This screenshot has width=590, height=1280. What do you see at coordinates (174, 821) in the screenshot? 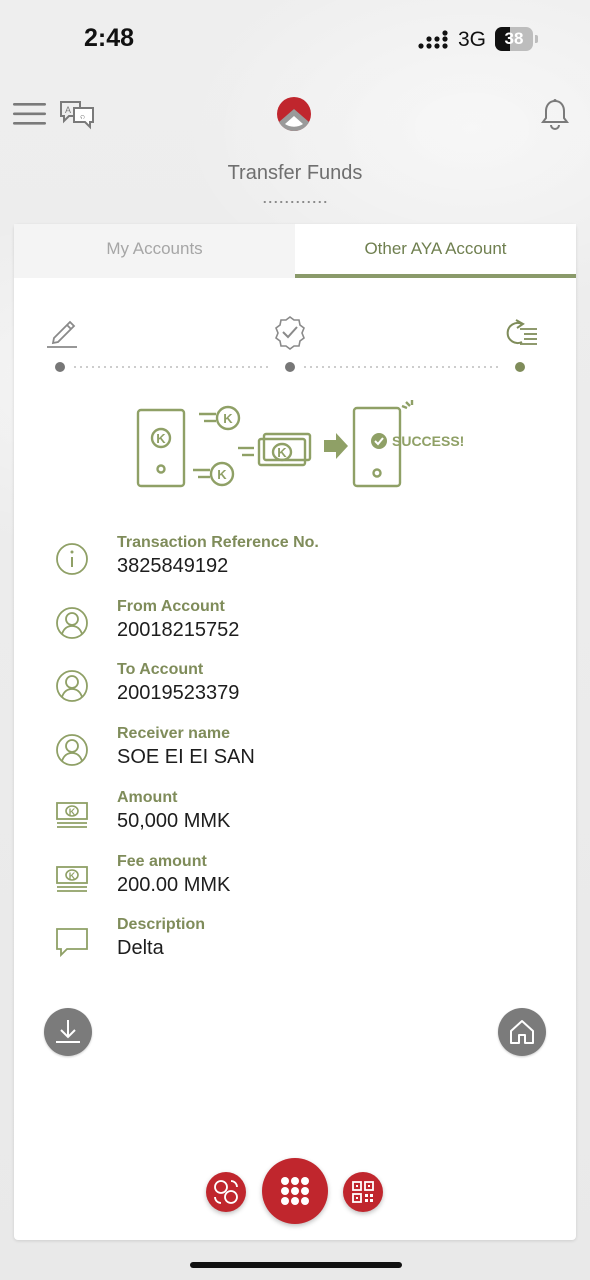
I see `detail-value: 50,000 MMK` at bounding box center [174, 821].